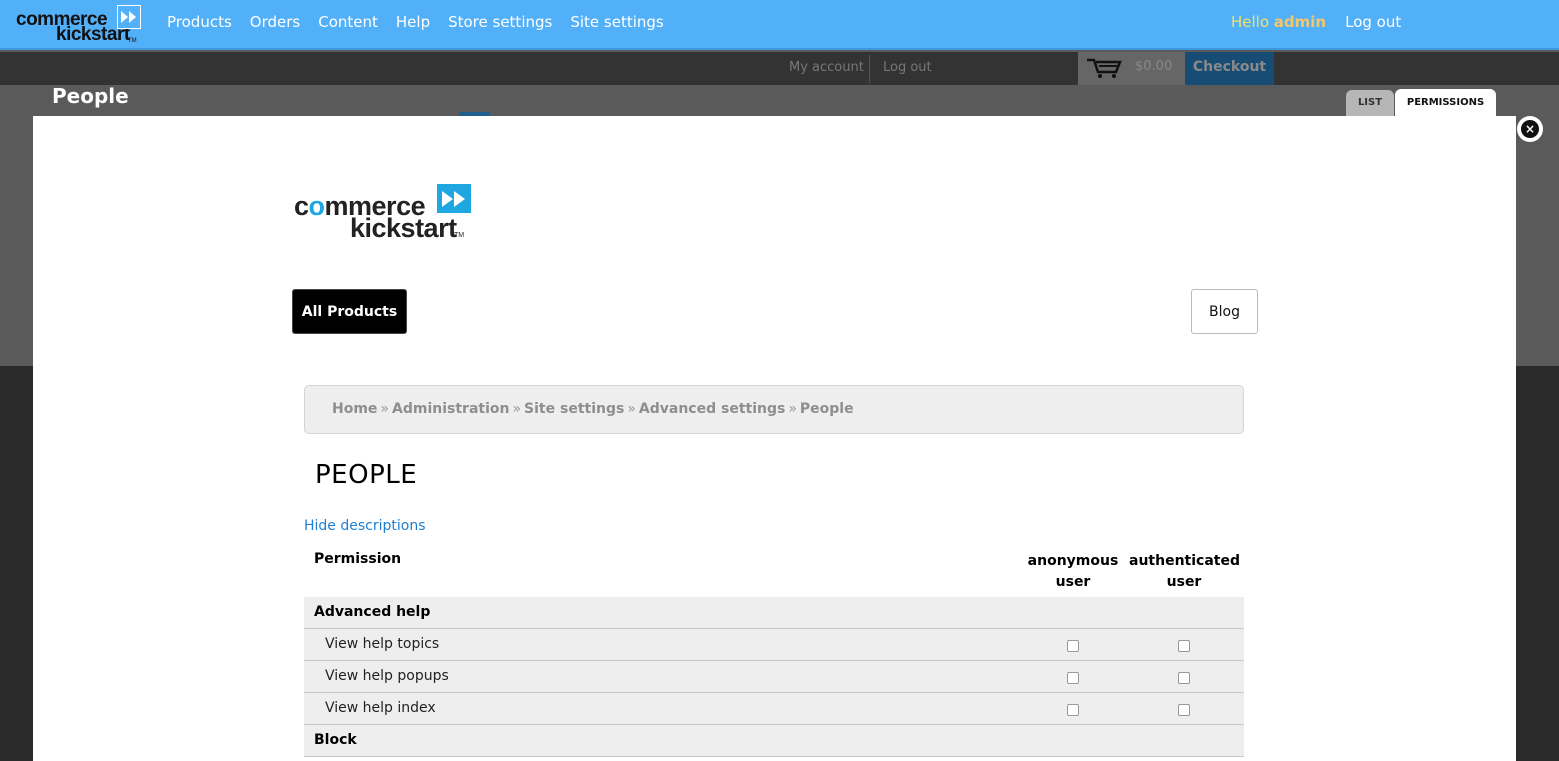 The height and width of the screenshot is (761, 1559). What do you see at coordinates (132, 41) in the screenshot?
I see `admin-logo-tm: TM` at bounding box center [132, 41].